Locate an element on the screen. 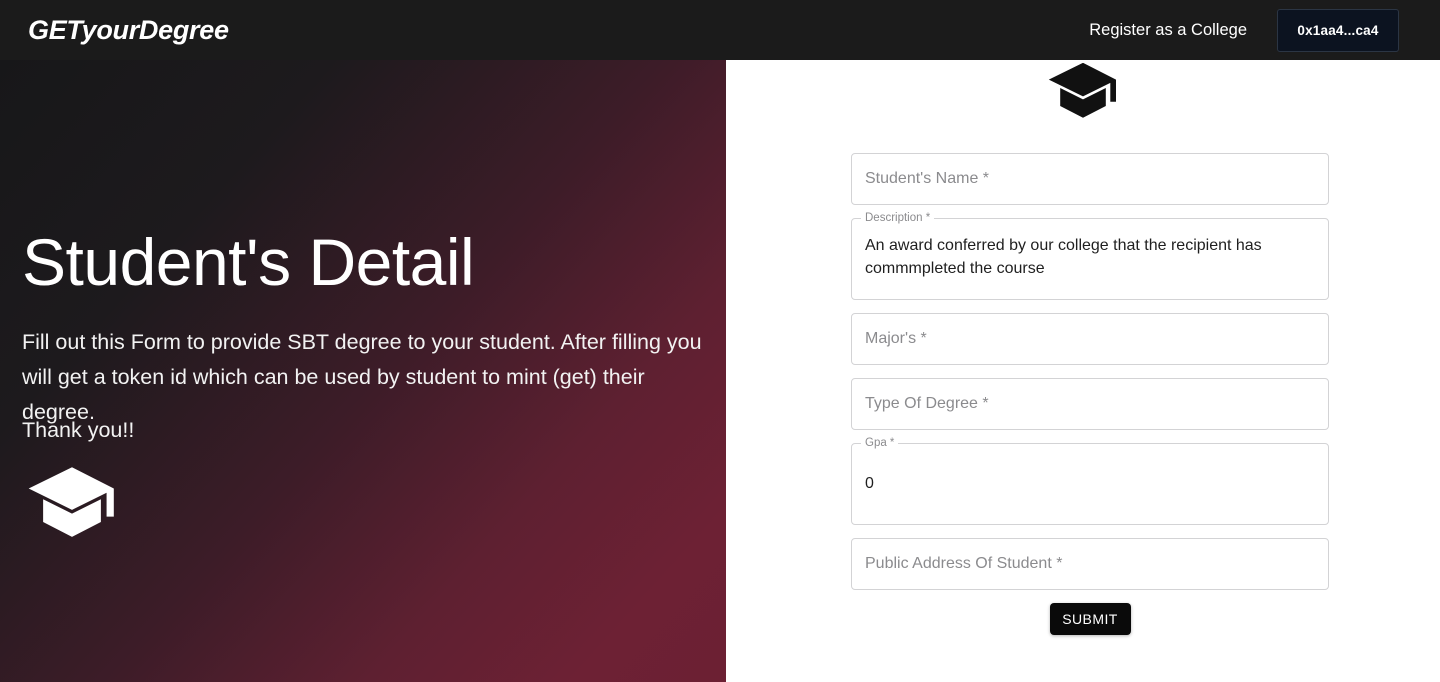 The width and height of the screenshot is (1440, 682). brand-logo: GETyourDegree is located at coordinates (128, 30).